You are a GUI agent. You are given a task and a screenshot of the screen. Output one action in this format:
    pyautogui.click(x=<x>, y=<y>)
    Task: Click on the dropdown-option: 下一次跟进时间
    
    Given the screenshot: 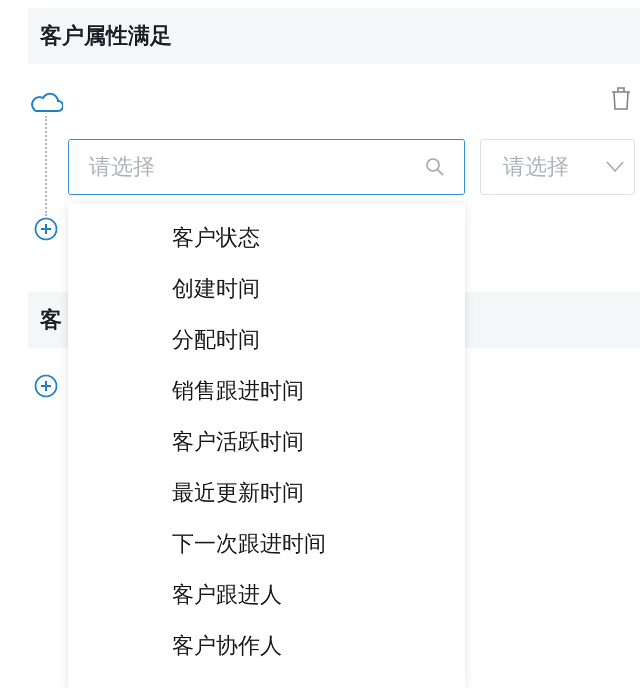 What is the action you would take?
    pyautogui.click(x=266, y=544)
    